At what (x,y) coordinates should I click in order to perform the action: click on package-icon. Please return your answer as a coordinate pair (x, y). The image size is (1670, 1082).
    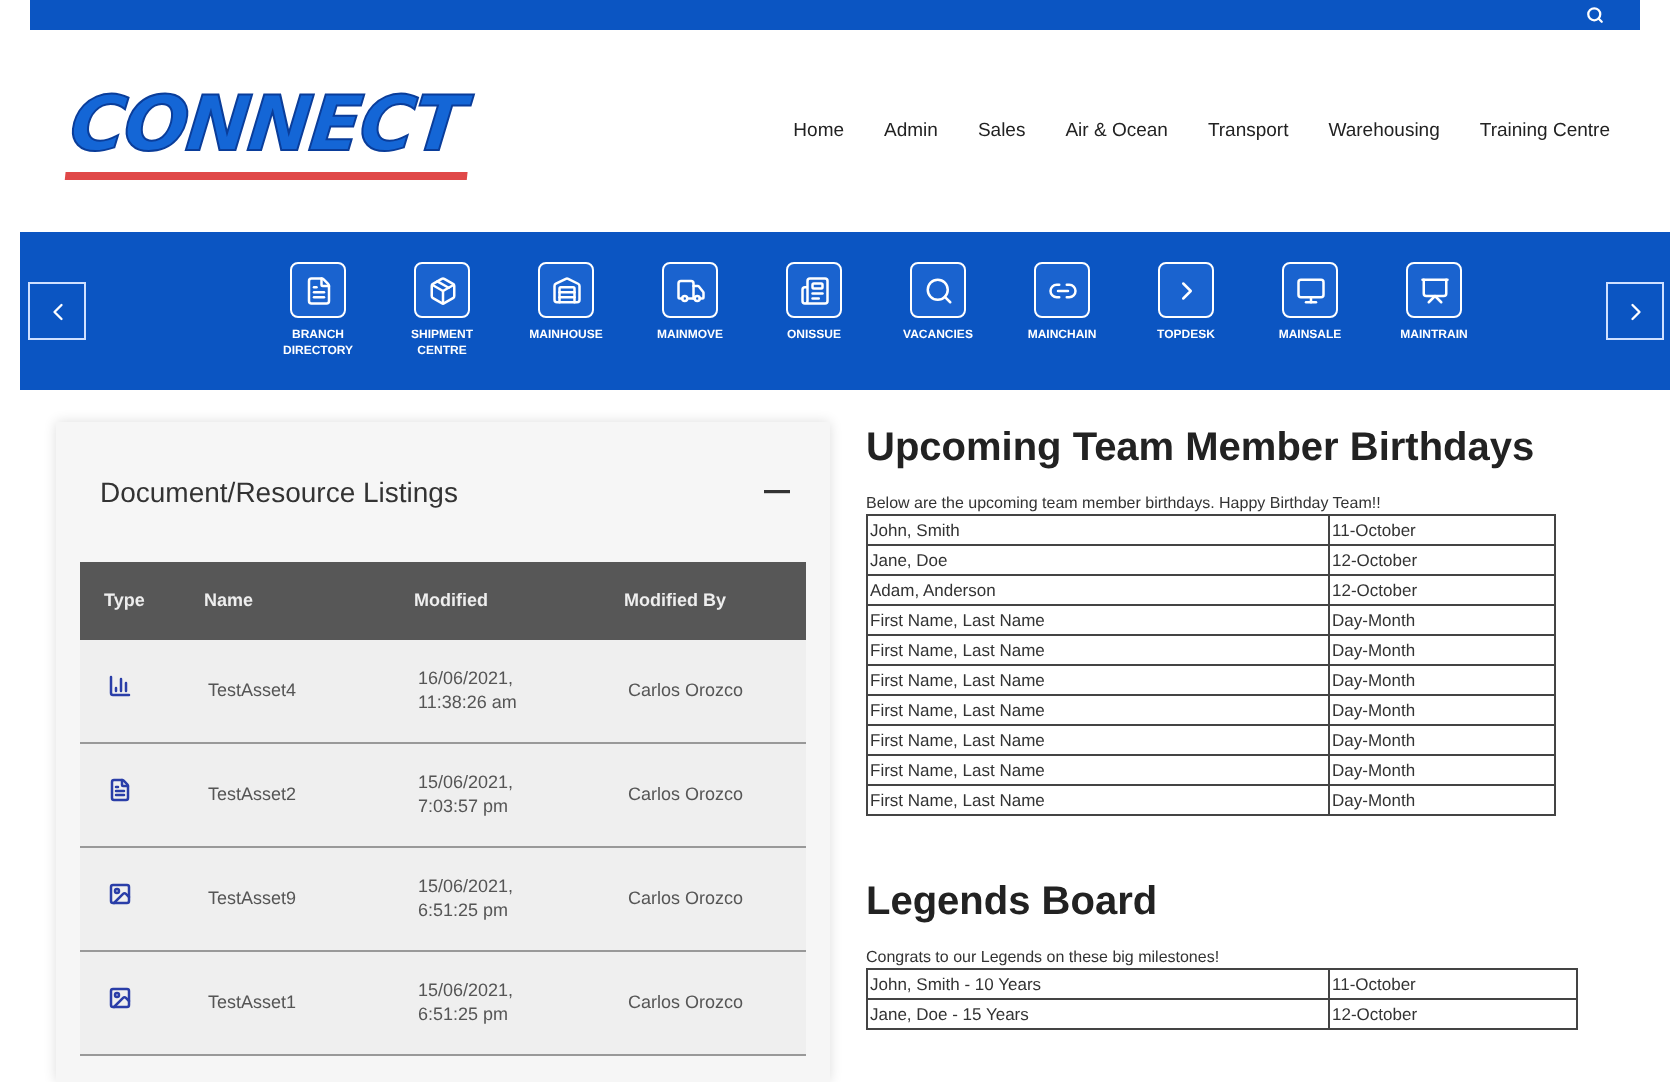
    Looking at the image, I should click on (442, 290).